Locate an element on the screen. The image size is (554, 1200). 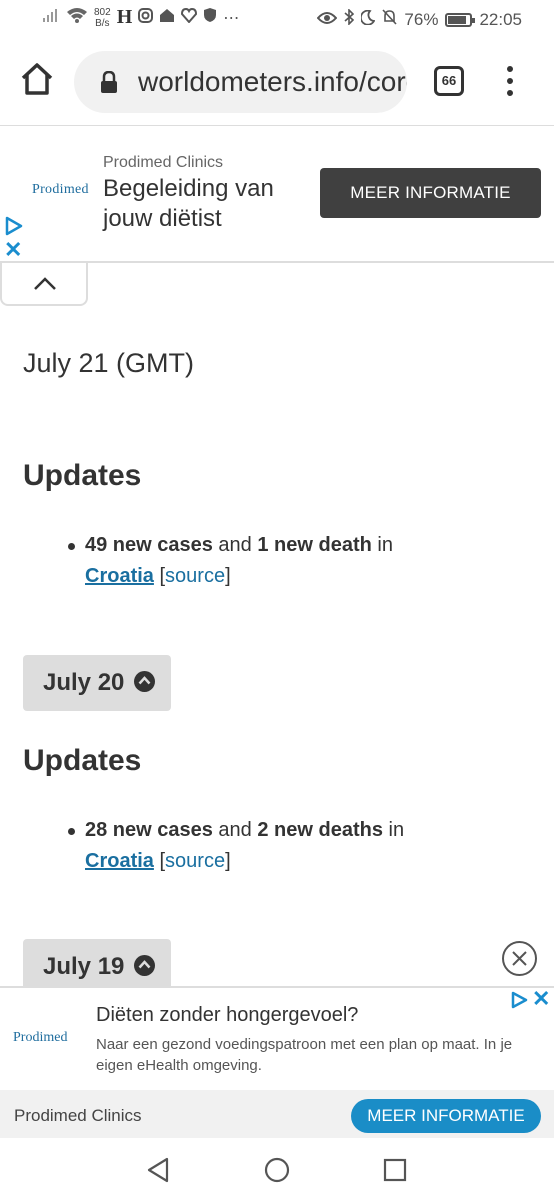
close-ad-button is located at coordinates (519, 958).